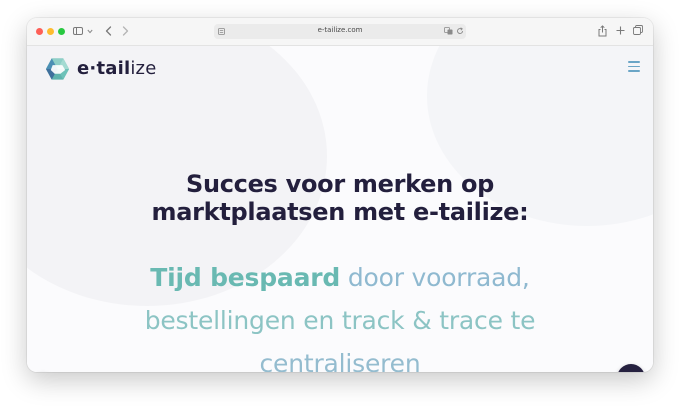 This screenshot has height=408, width=680. I want to click on address-bar: e-tailize.com, so click(340, 31).